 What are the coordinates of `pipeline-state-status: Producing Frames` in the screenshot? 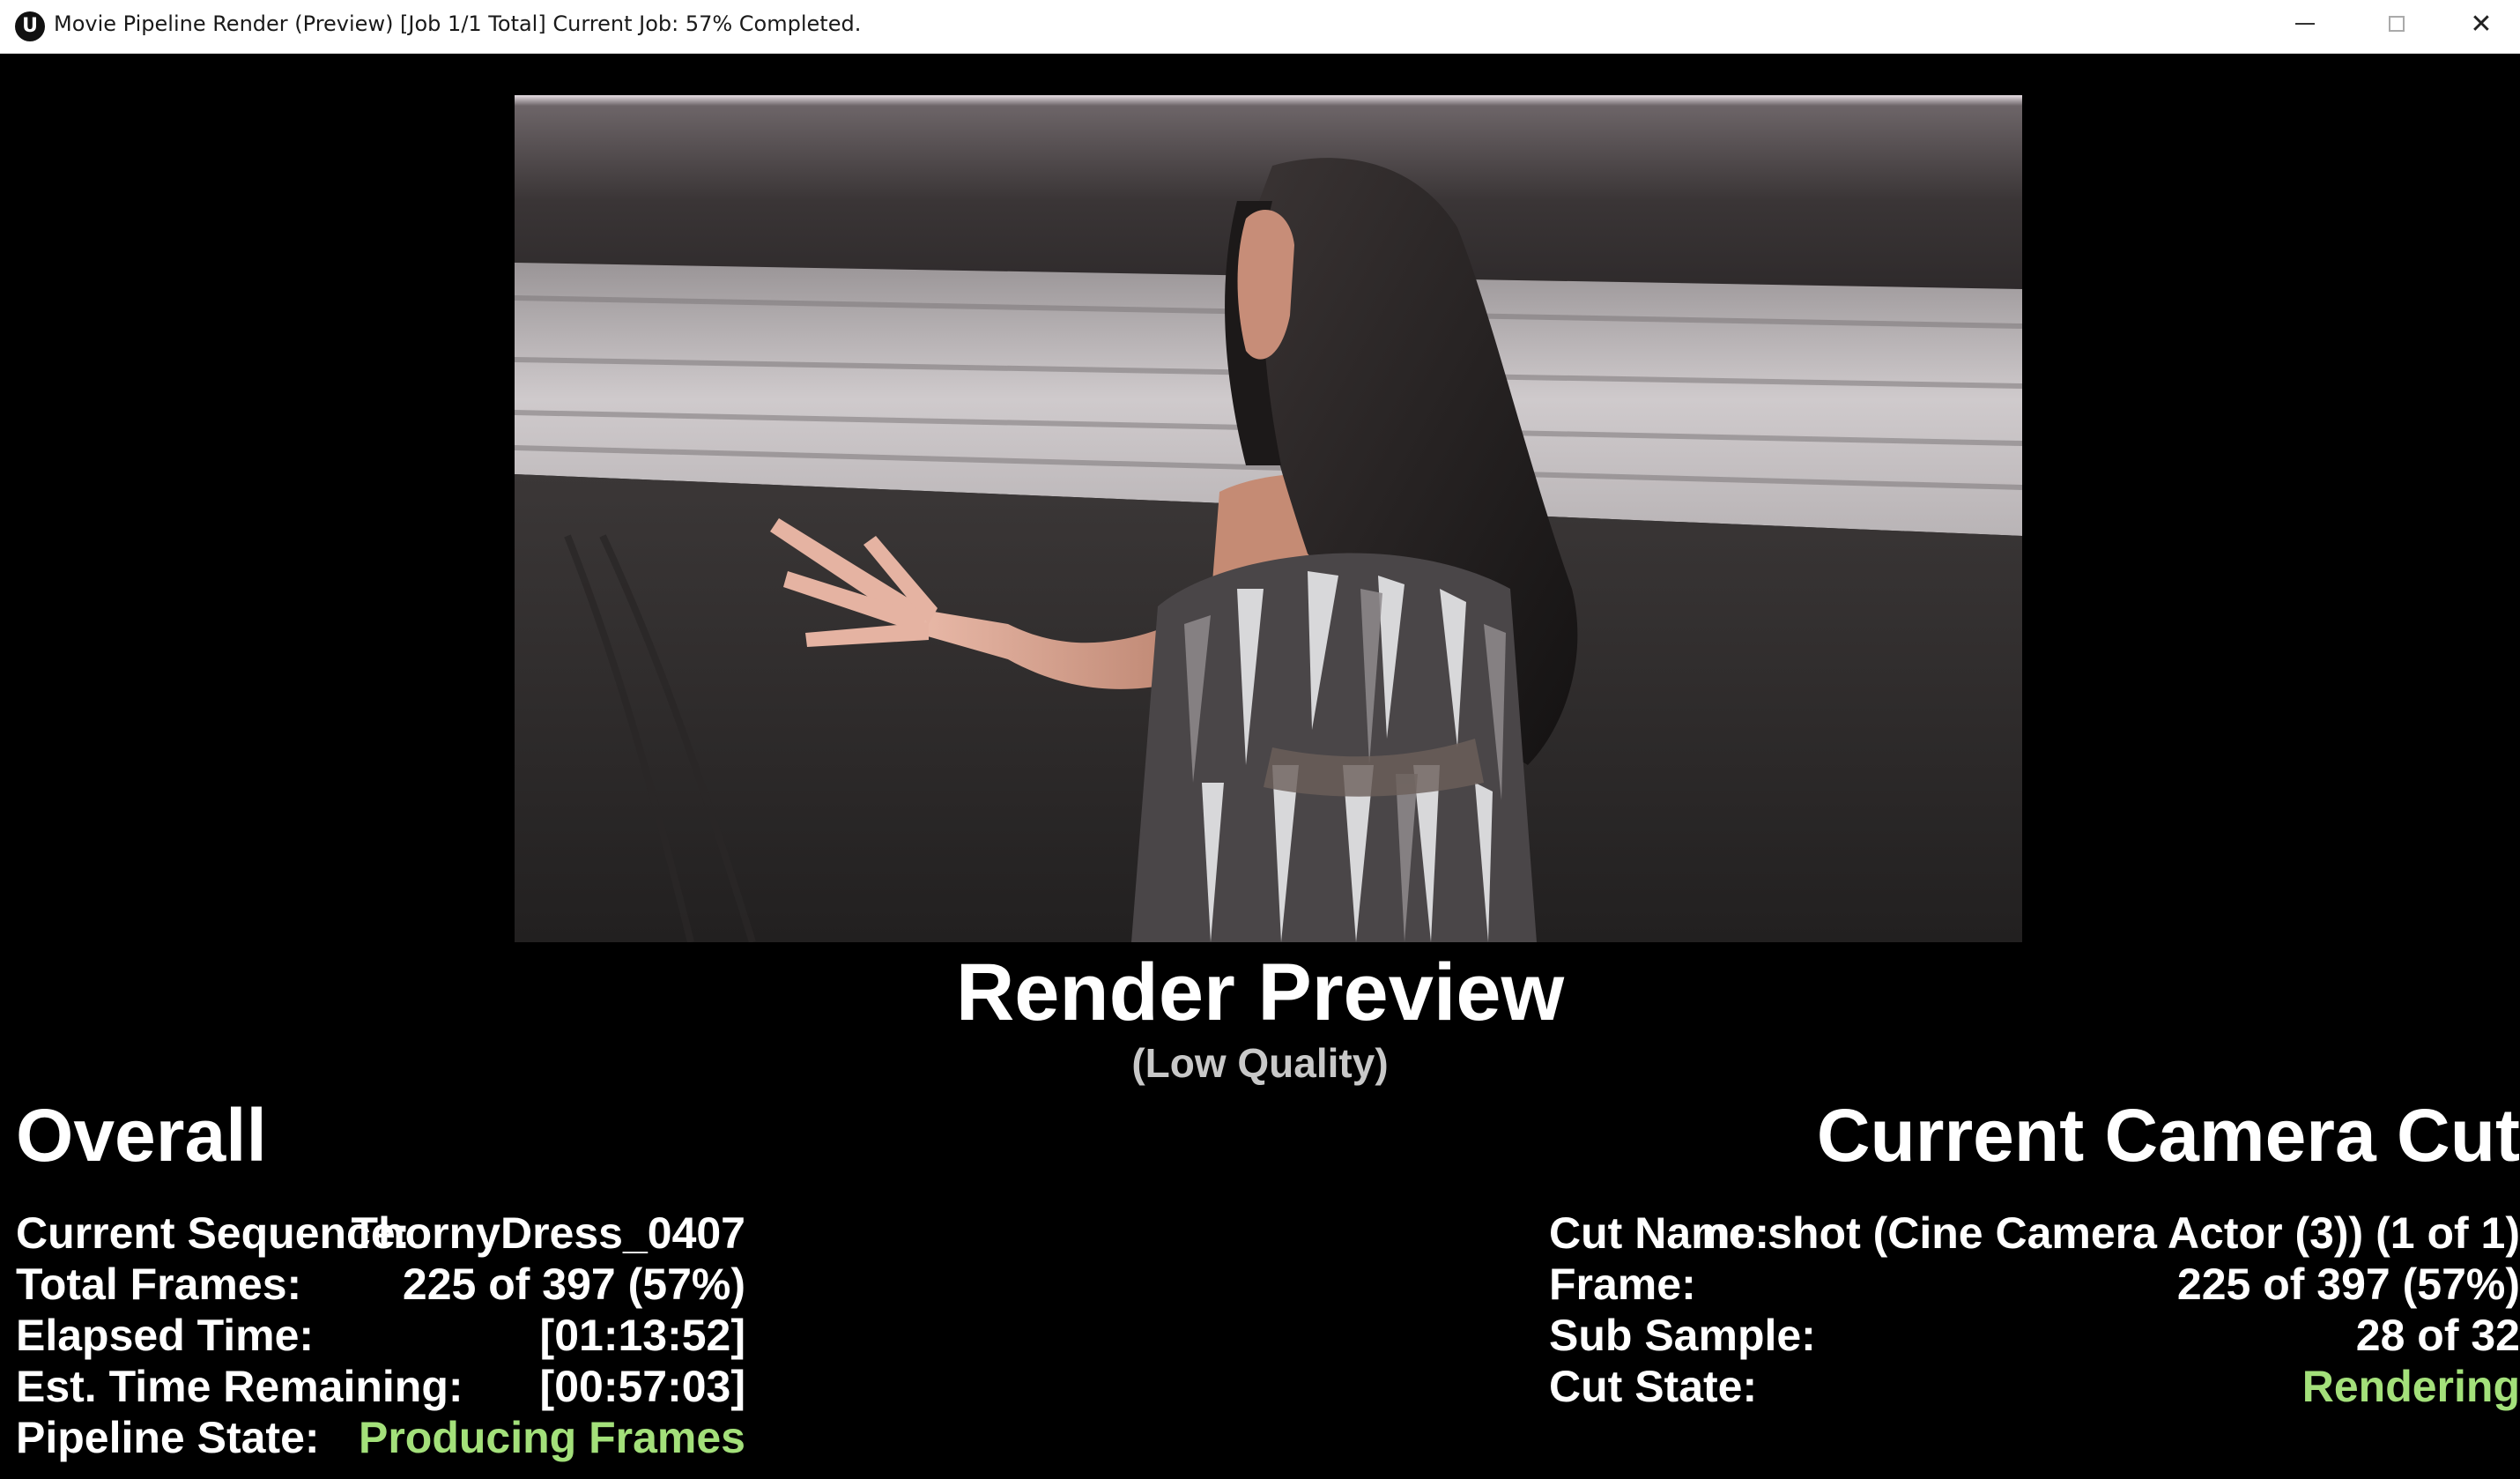 It's located at (552, 1437).